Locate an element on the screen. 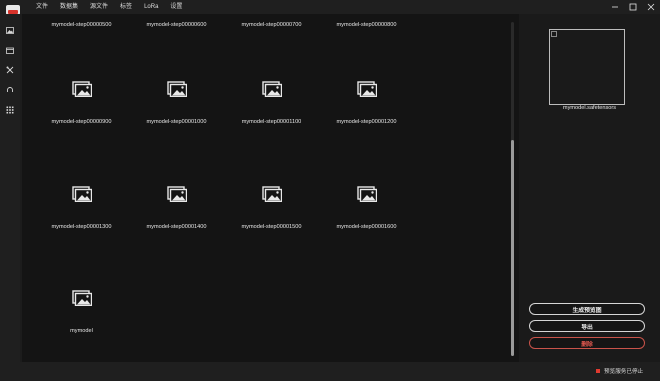 The image size is (660, 381). model-tile: mymodel-step00001600 is located at coordinates (366, 197).